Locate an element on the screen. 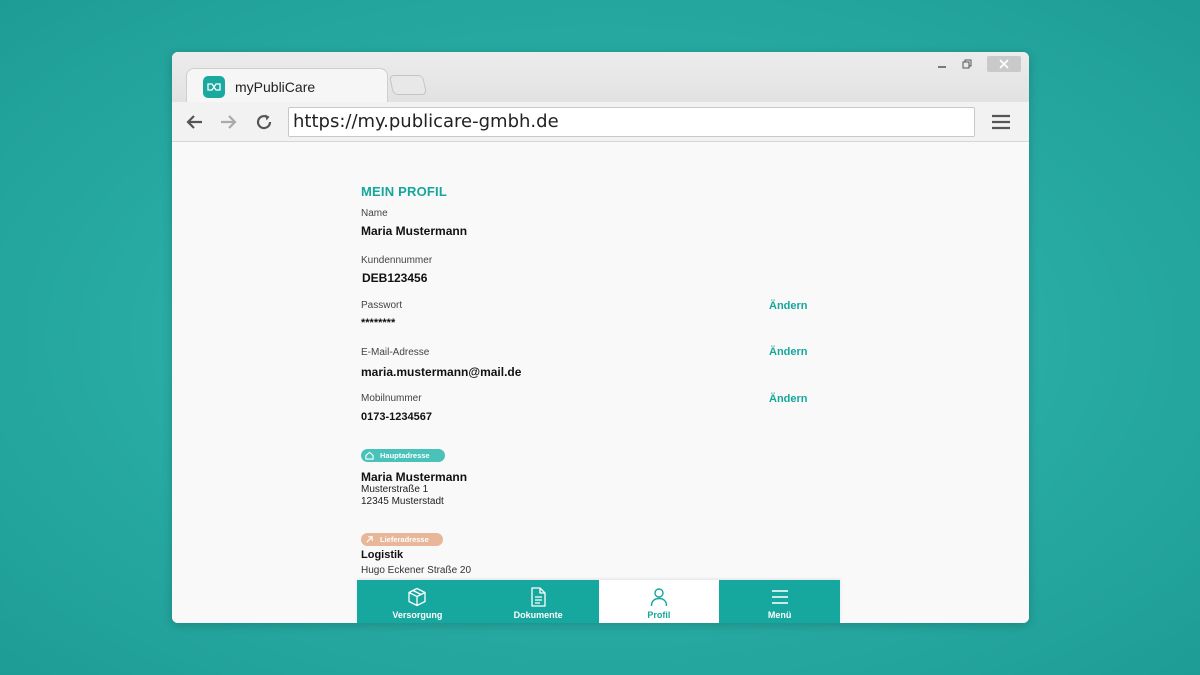  person-icon is located at coordinates (659, 597).